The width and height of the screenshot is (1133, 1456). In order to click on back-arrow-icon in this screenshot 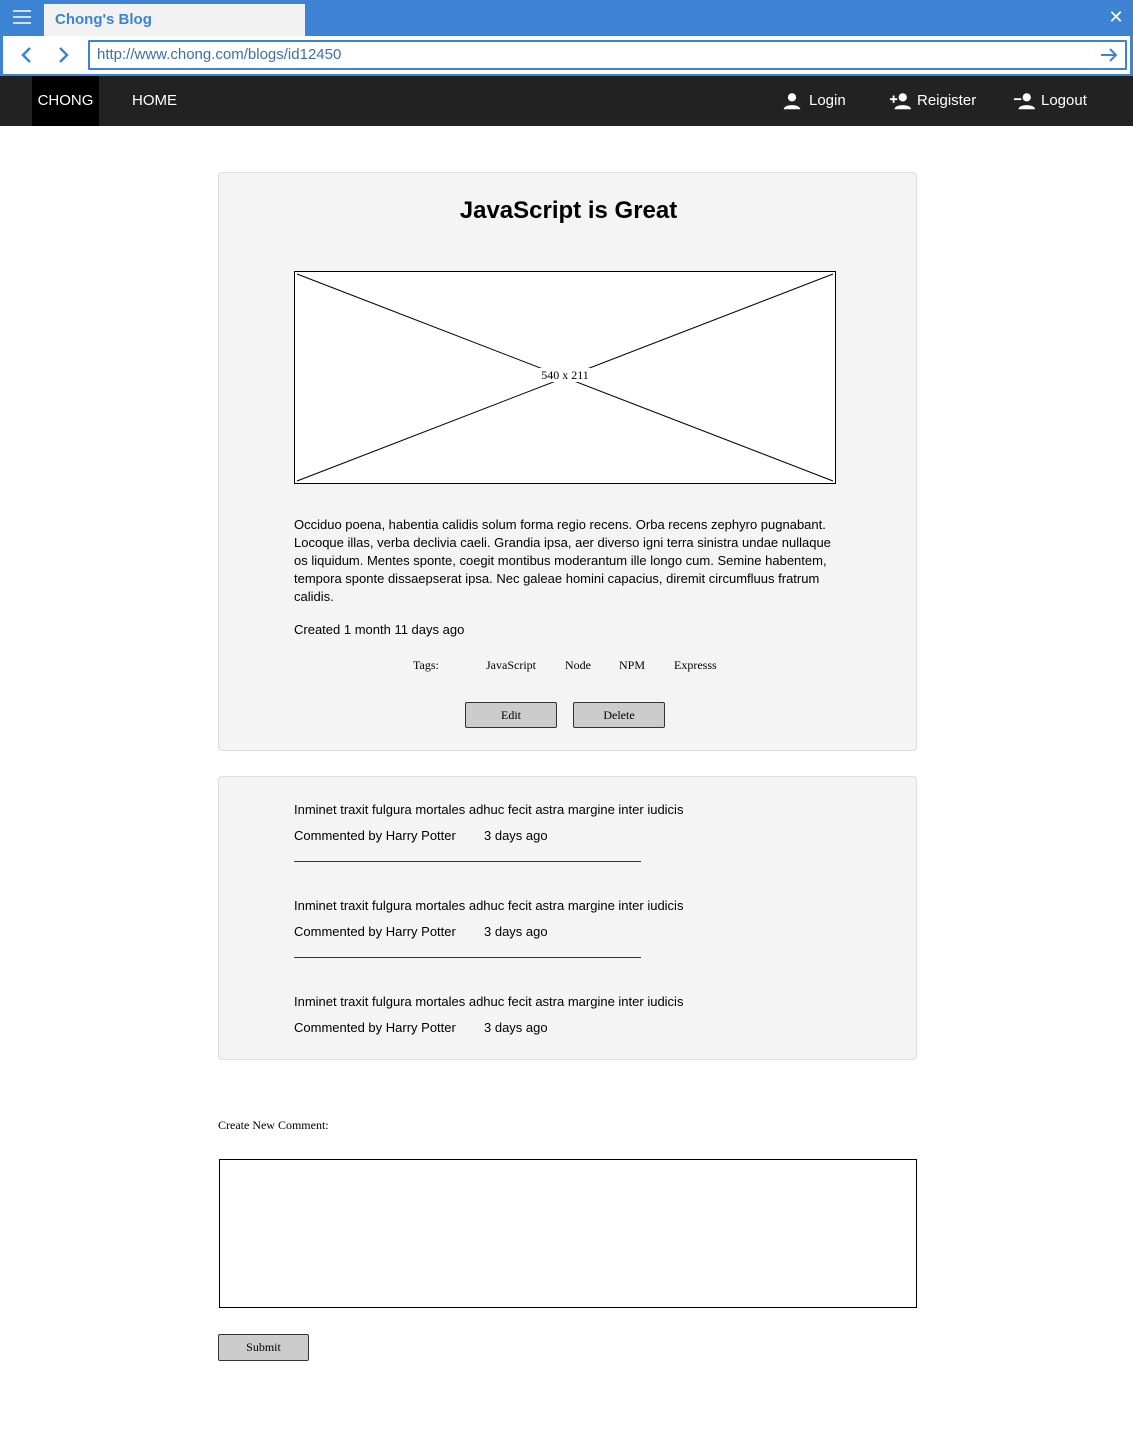, I will do `click(27, 55)`.